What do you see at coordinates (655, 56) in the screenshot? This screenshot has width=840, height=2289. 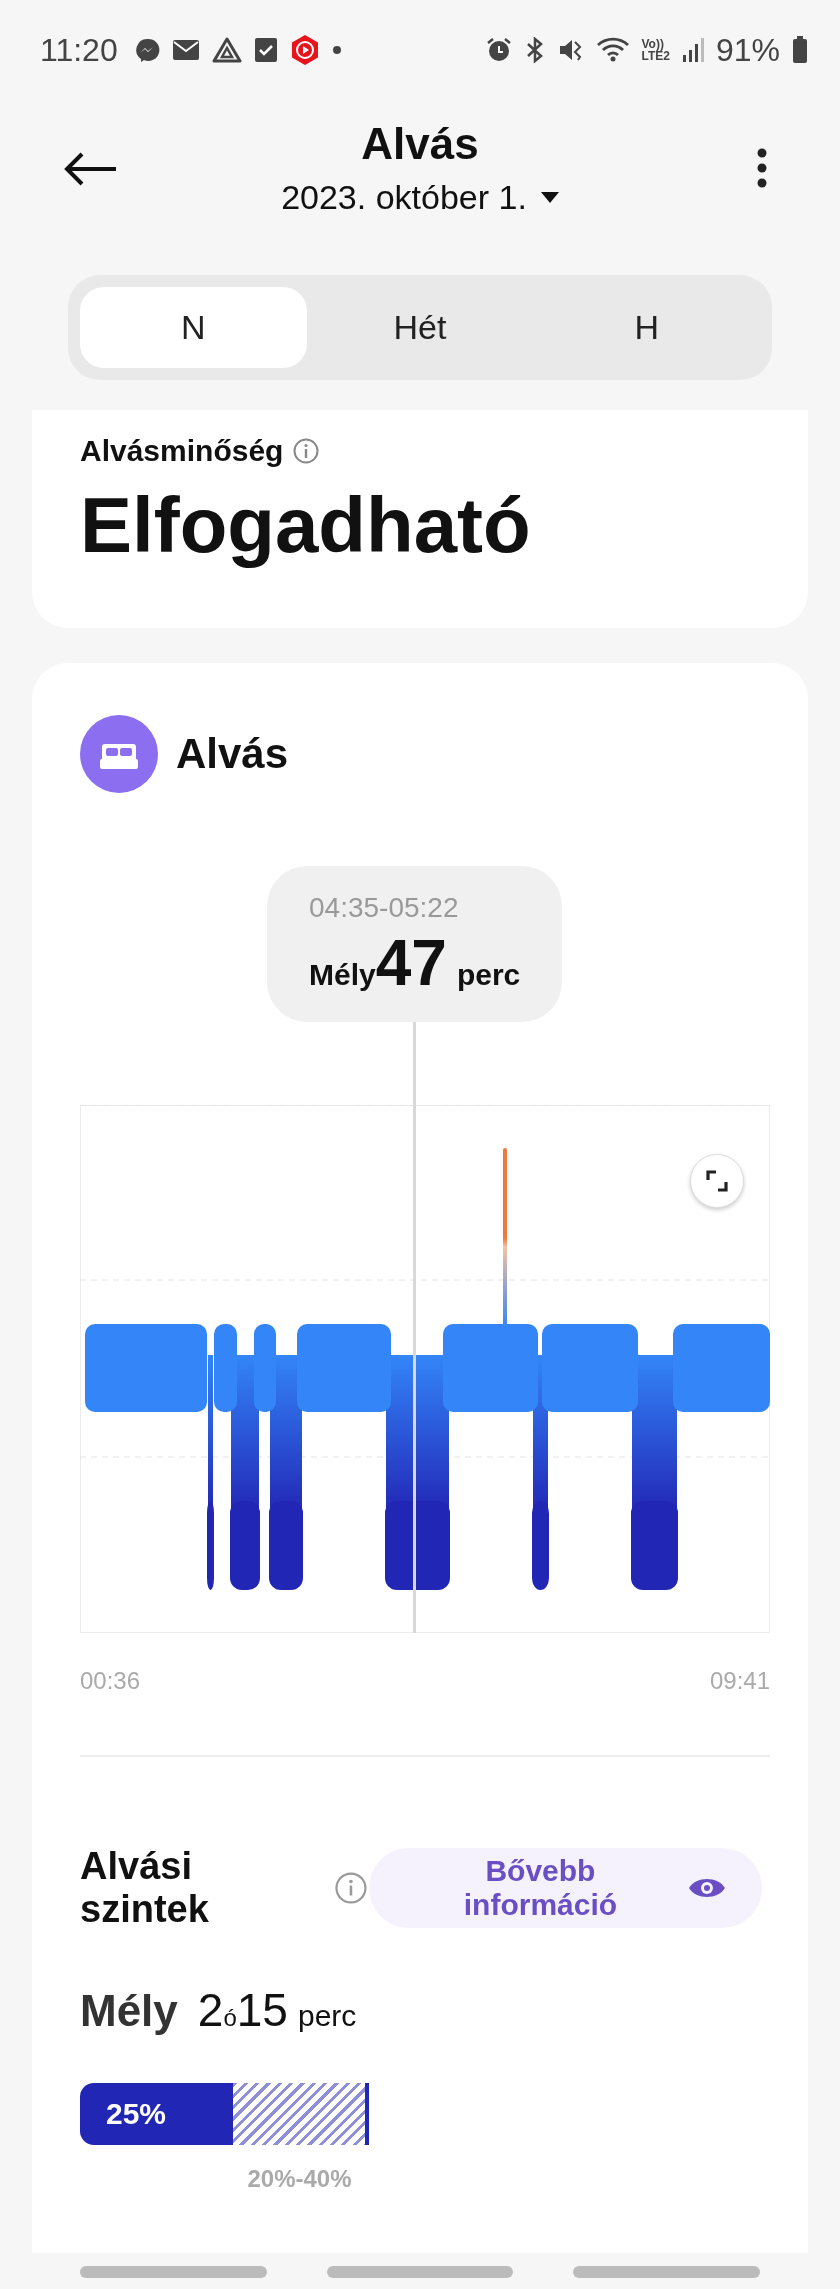 I see `network-label: LTE2` at bounding box center [655, 56].